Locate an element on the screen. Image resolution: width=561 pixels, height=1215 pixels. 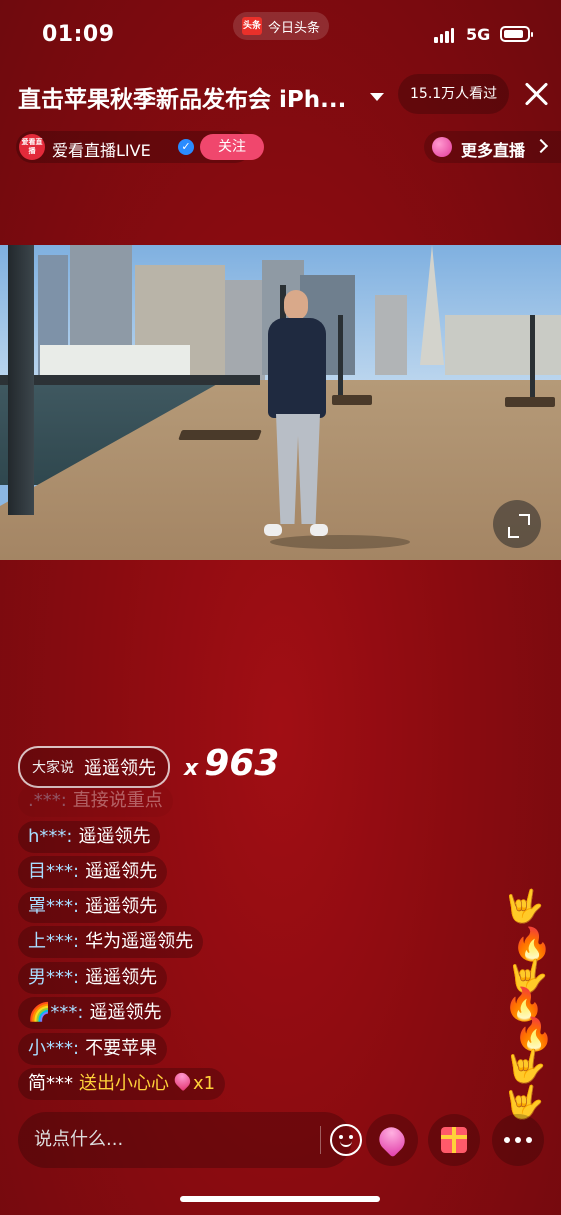
live-header: 直击苹果秋季新品发布会 iPh... 15.1万人看过 is located at coordinates (280, 95).